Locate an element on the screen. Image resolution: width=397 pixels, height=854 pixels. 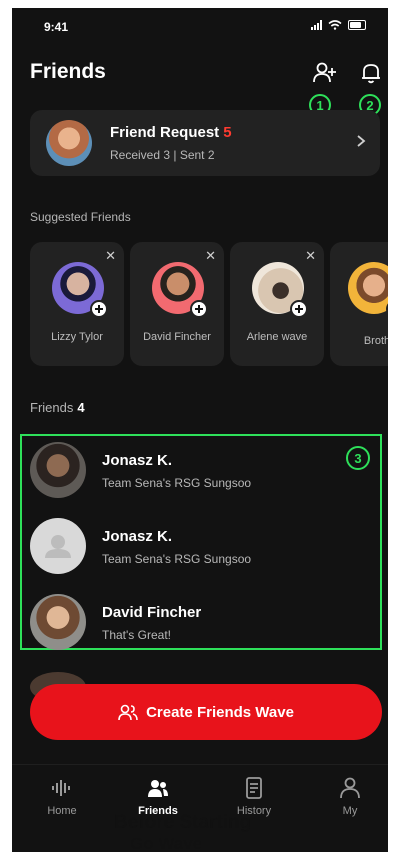
tab-history: History is located at coordinates (254, 797).